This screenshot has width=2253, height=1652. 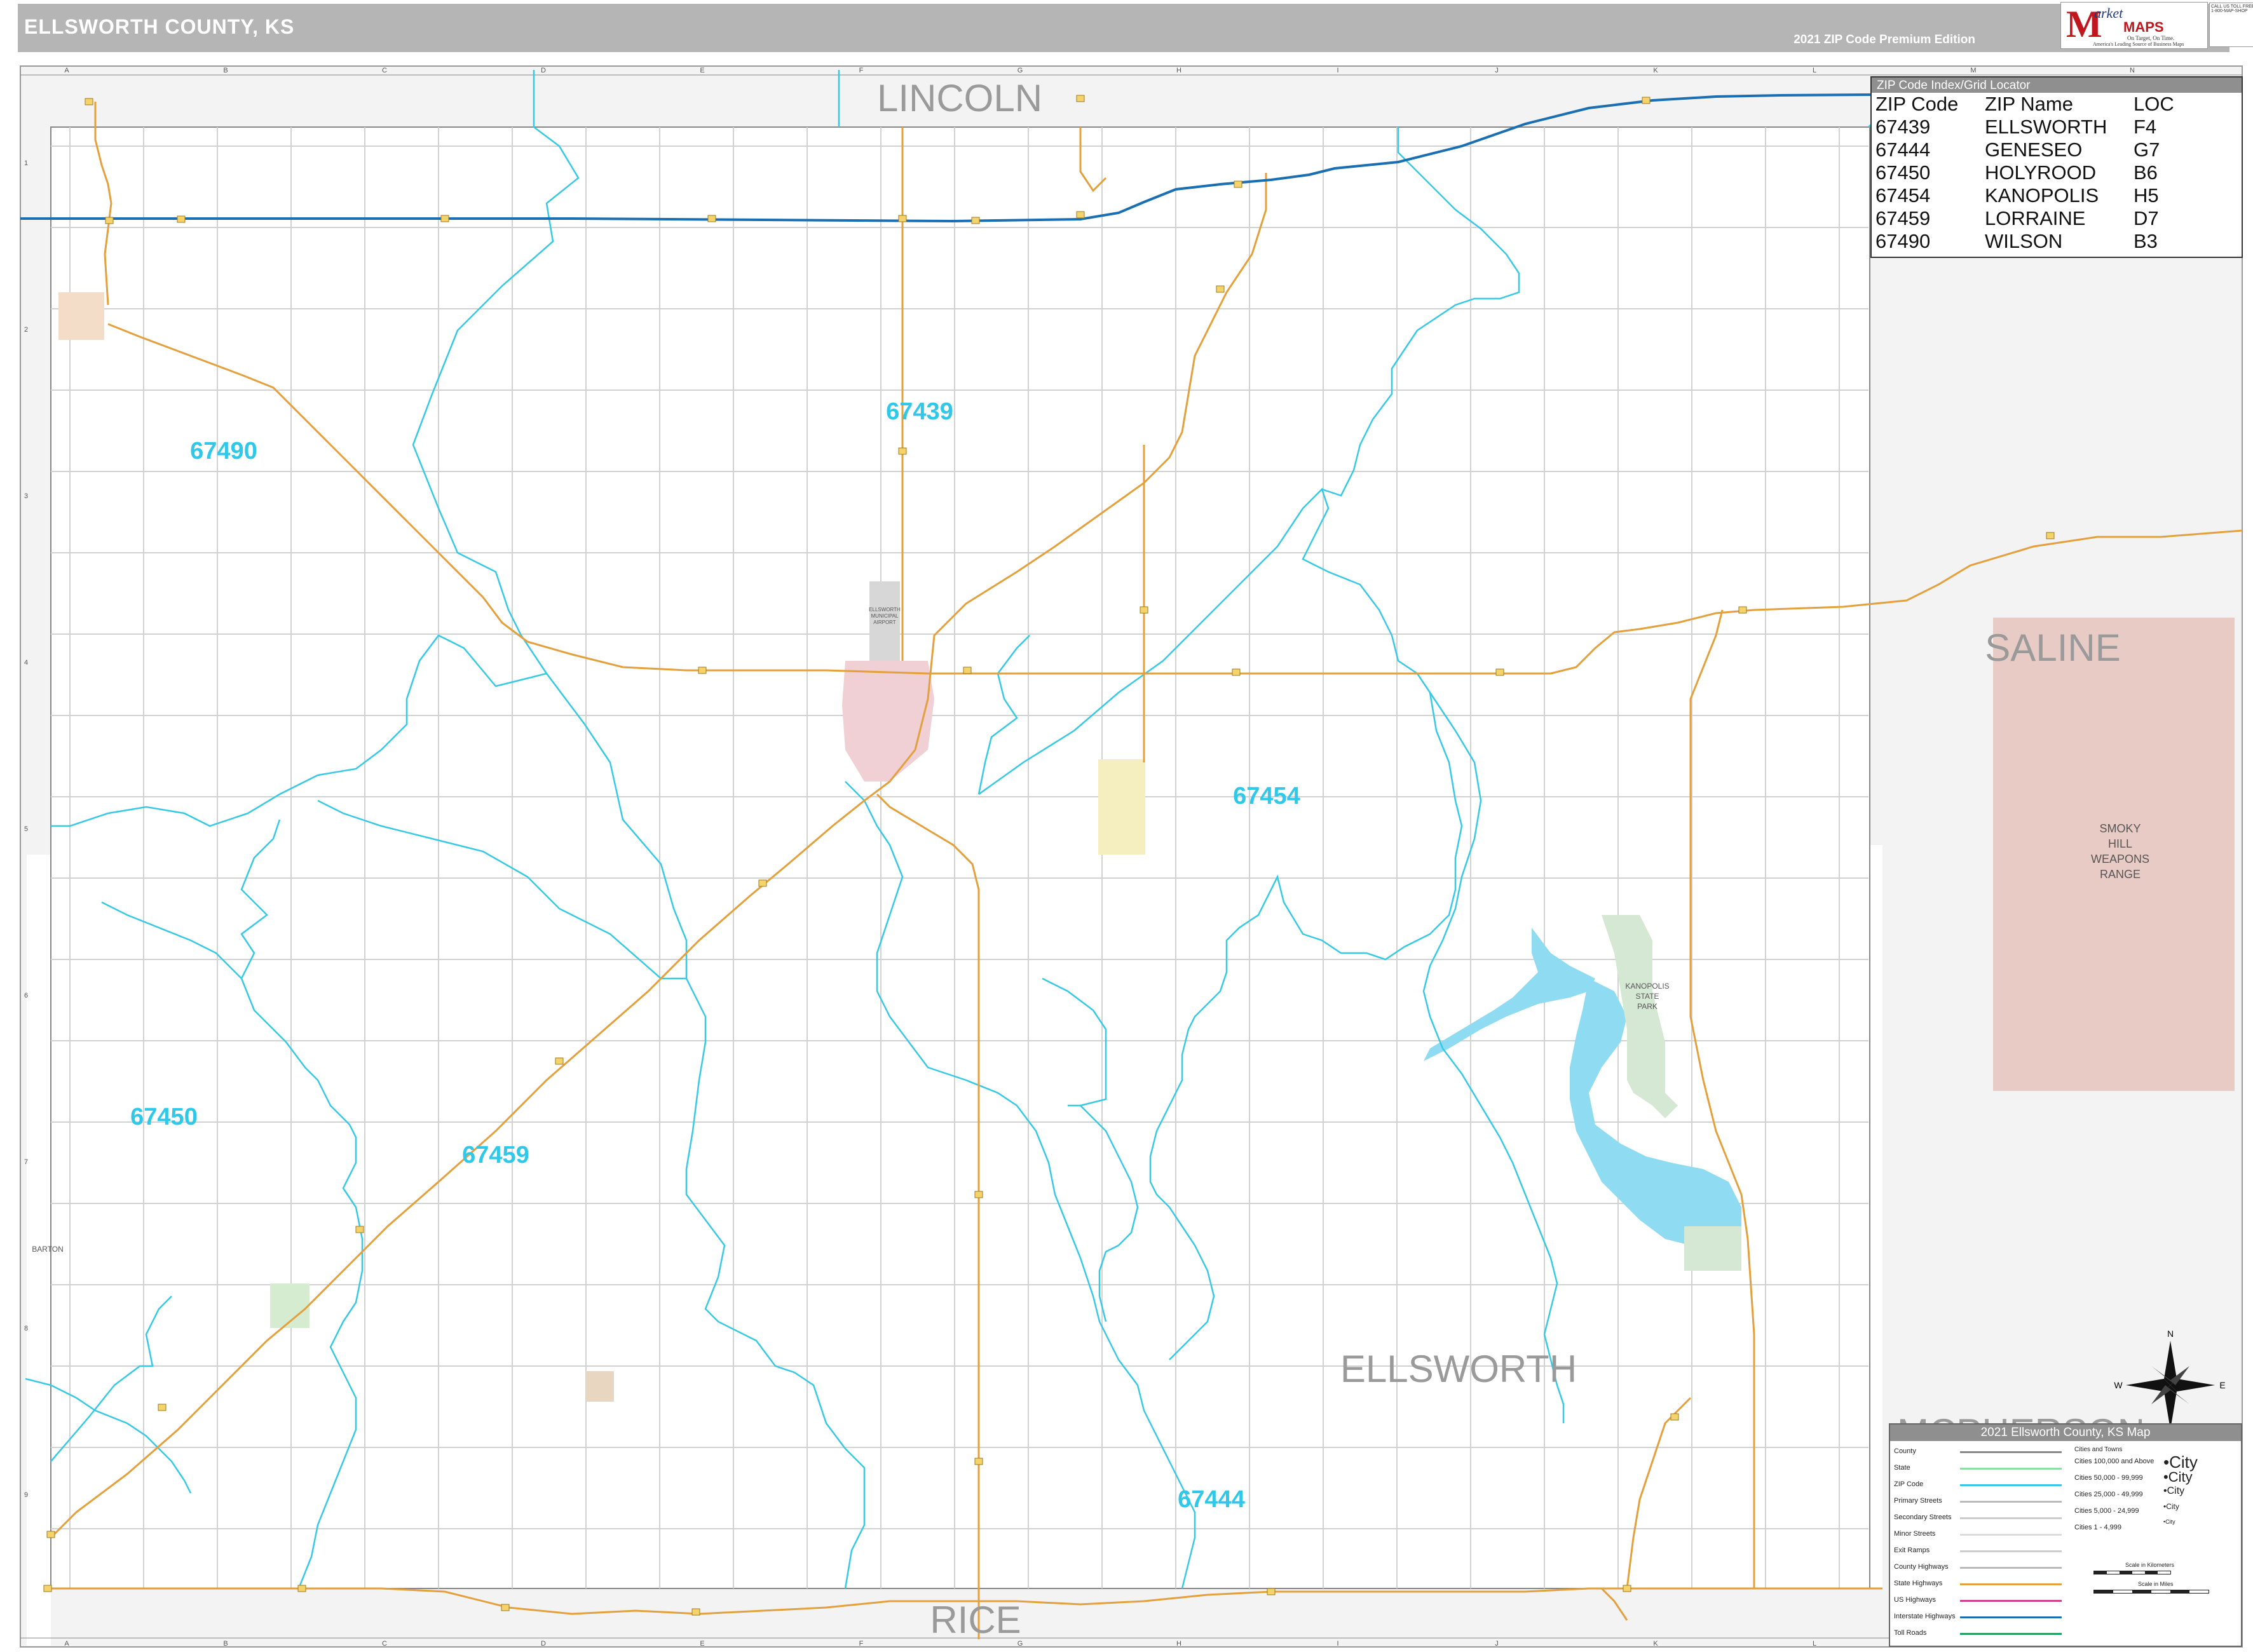 I want to click on grid-column-label: C, so click(x=384, y=1644).